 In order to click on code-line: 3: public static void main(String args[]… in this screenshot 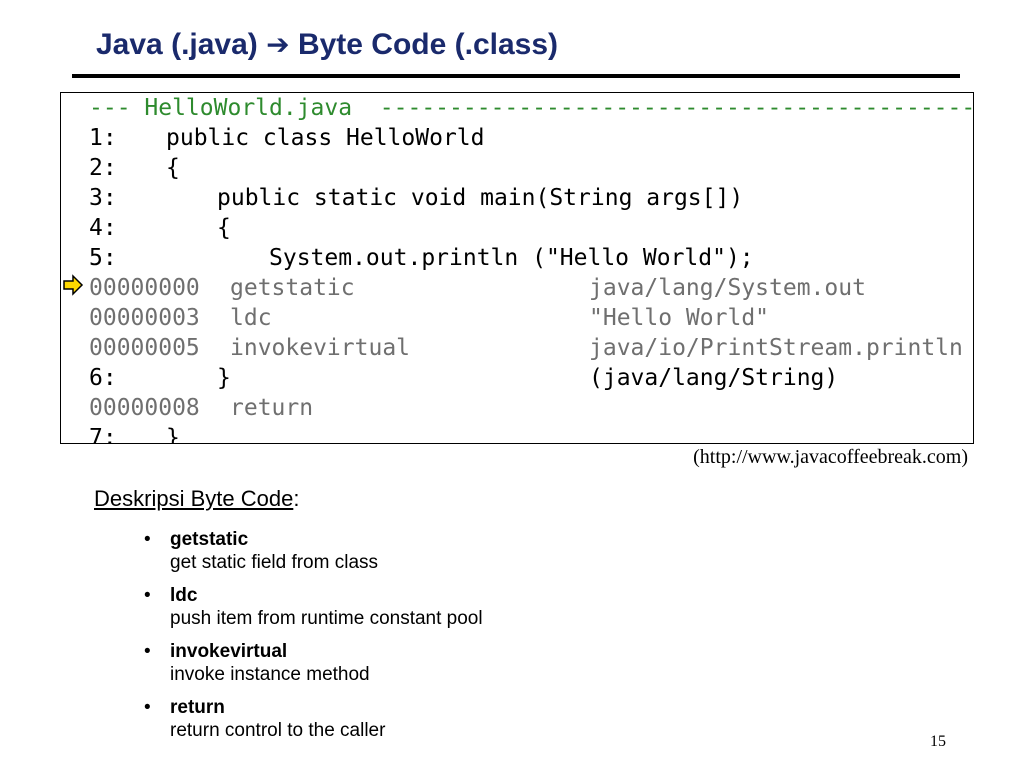, I will do `click(416, 198)`.